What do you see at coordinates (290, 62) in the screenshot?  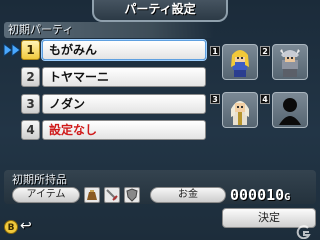 I see `helmeted-knight-sprite-icon` at bounding box center [290, 62].